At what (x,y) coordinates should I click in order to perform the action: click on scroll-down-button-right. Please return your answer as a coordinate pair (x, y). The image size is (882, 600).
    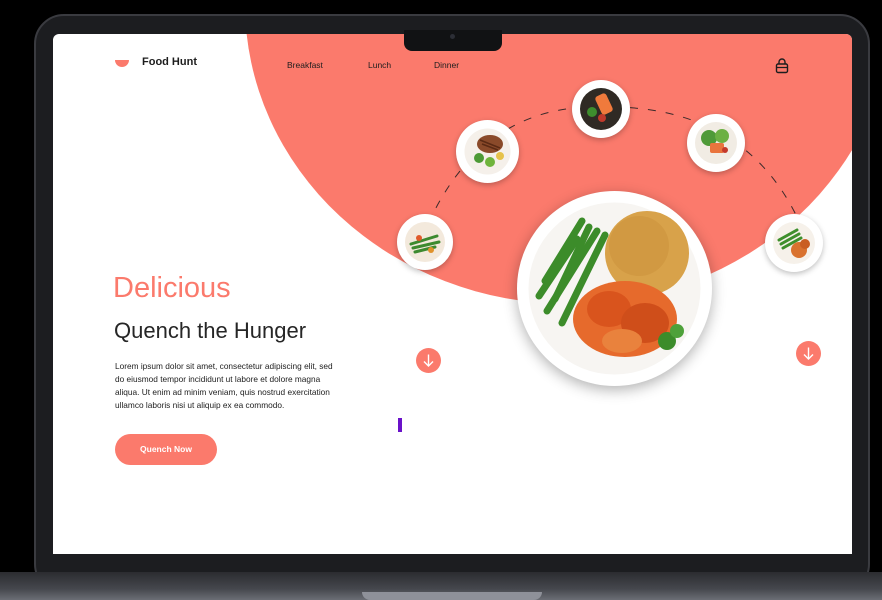
    Looking at the image, I should click on (808, 353).